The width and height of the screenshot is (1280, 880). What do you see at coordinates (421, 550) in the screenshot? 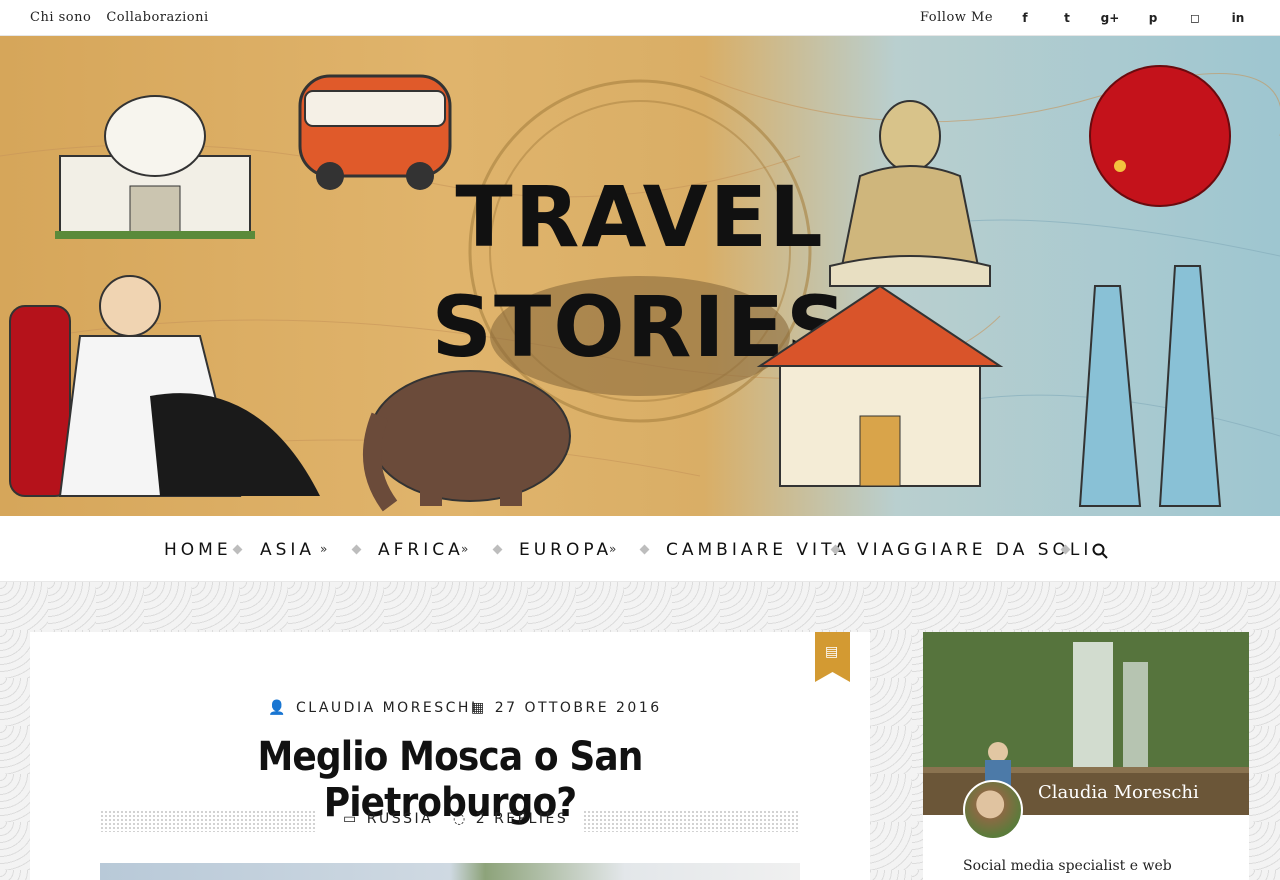
I see `nav-africa: AFRICA` at bounding box center [421, 550].